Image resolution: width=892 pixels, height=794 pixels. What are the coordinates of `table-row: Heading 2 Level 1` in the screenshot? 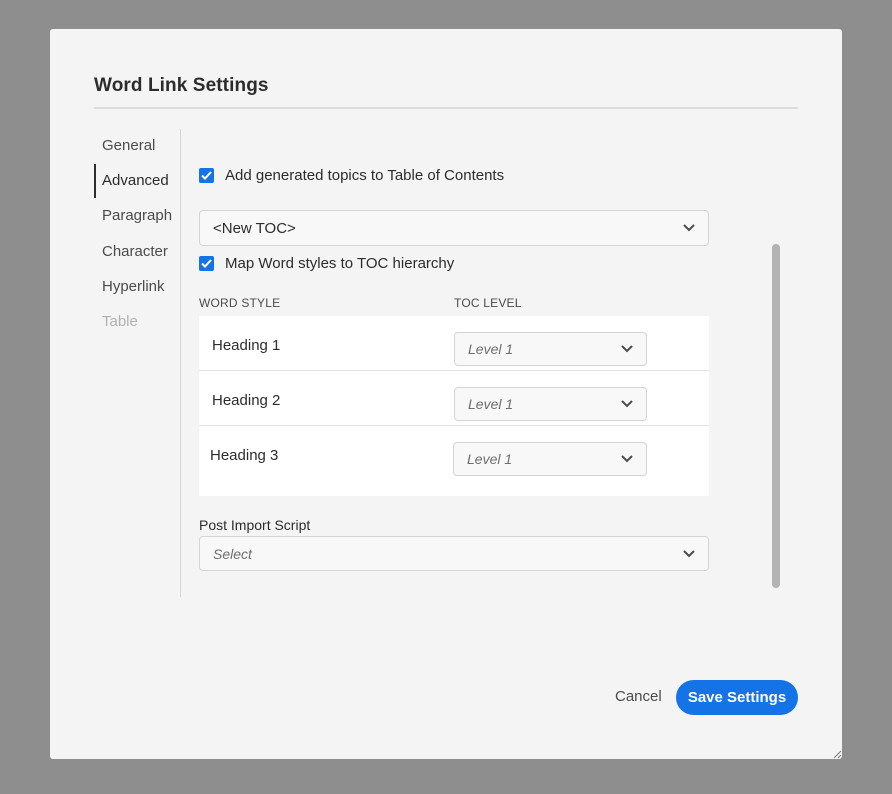 It's located at (454, 398).